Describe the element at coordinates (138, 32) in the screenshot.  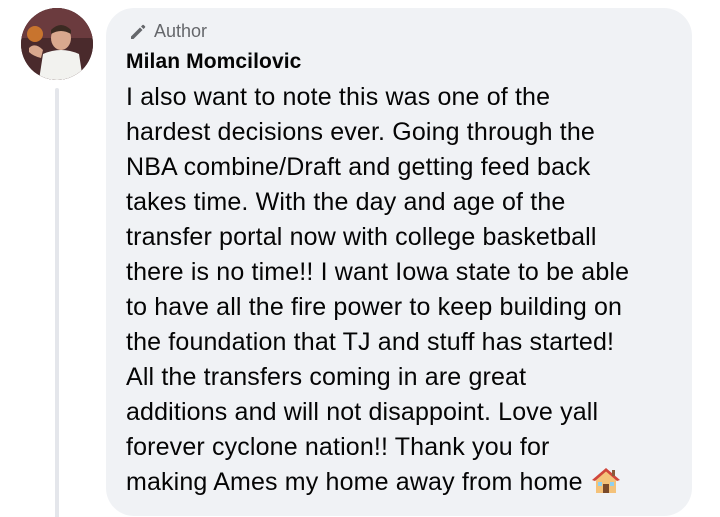
I see `pencil-icon` at that location.